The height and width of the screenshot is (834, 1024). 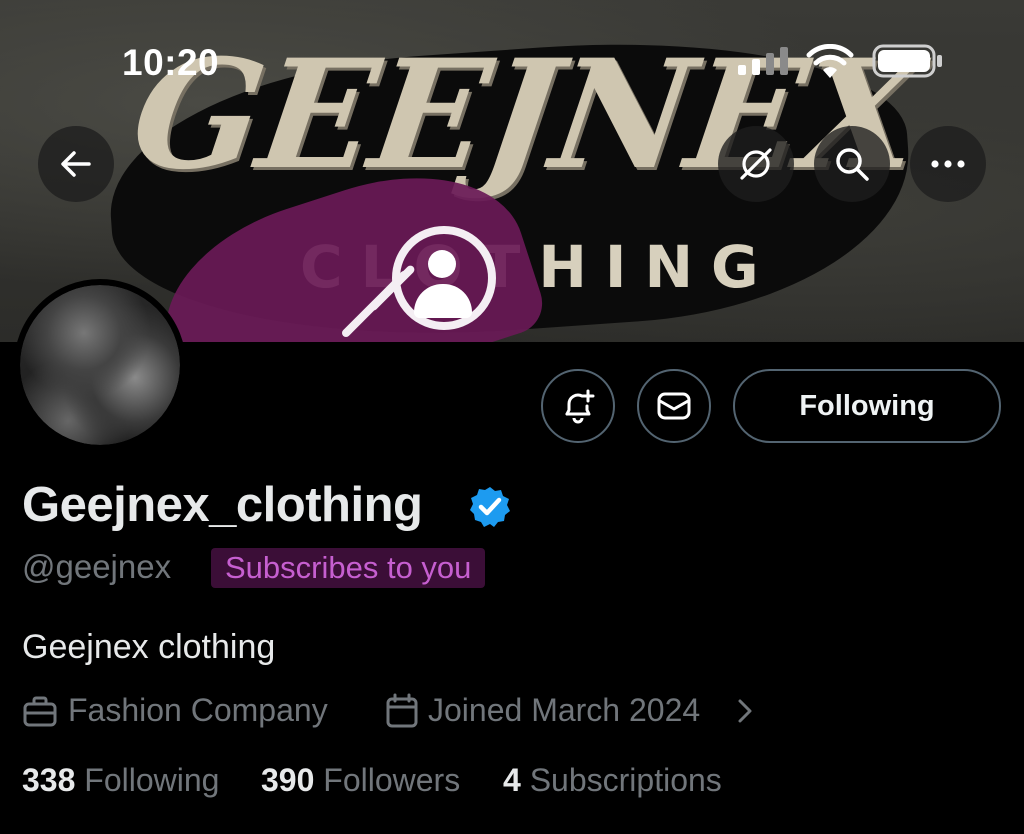 I want to click on followers-stat: 390 Followers, so click(x=360, y=780).